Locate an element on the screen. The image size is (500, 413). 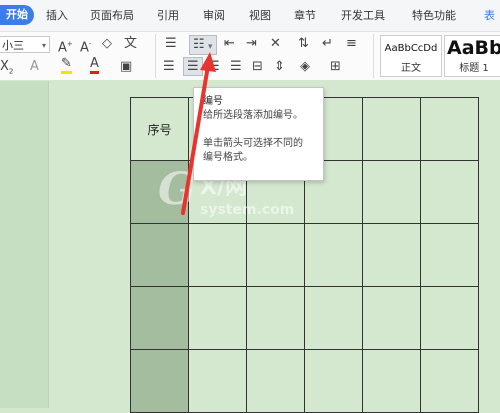
align-center-icon: ☰ is located at coordinates (193, 66).